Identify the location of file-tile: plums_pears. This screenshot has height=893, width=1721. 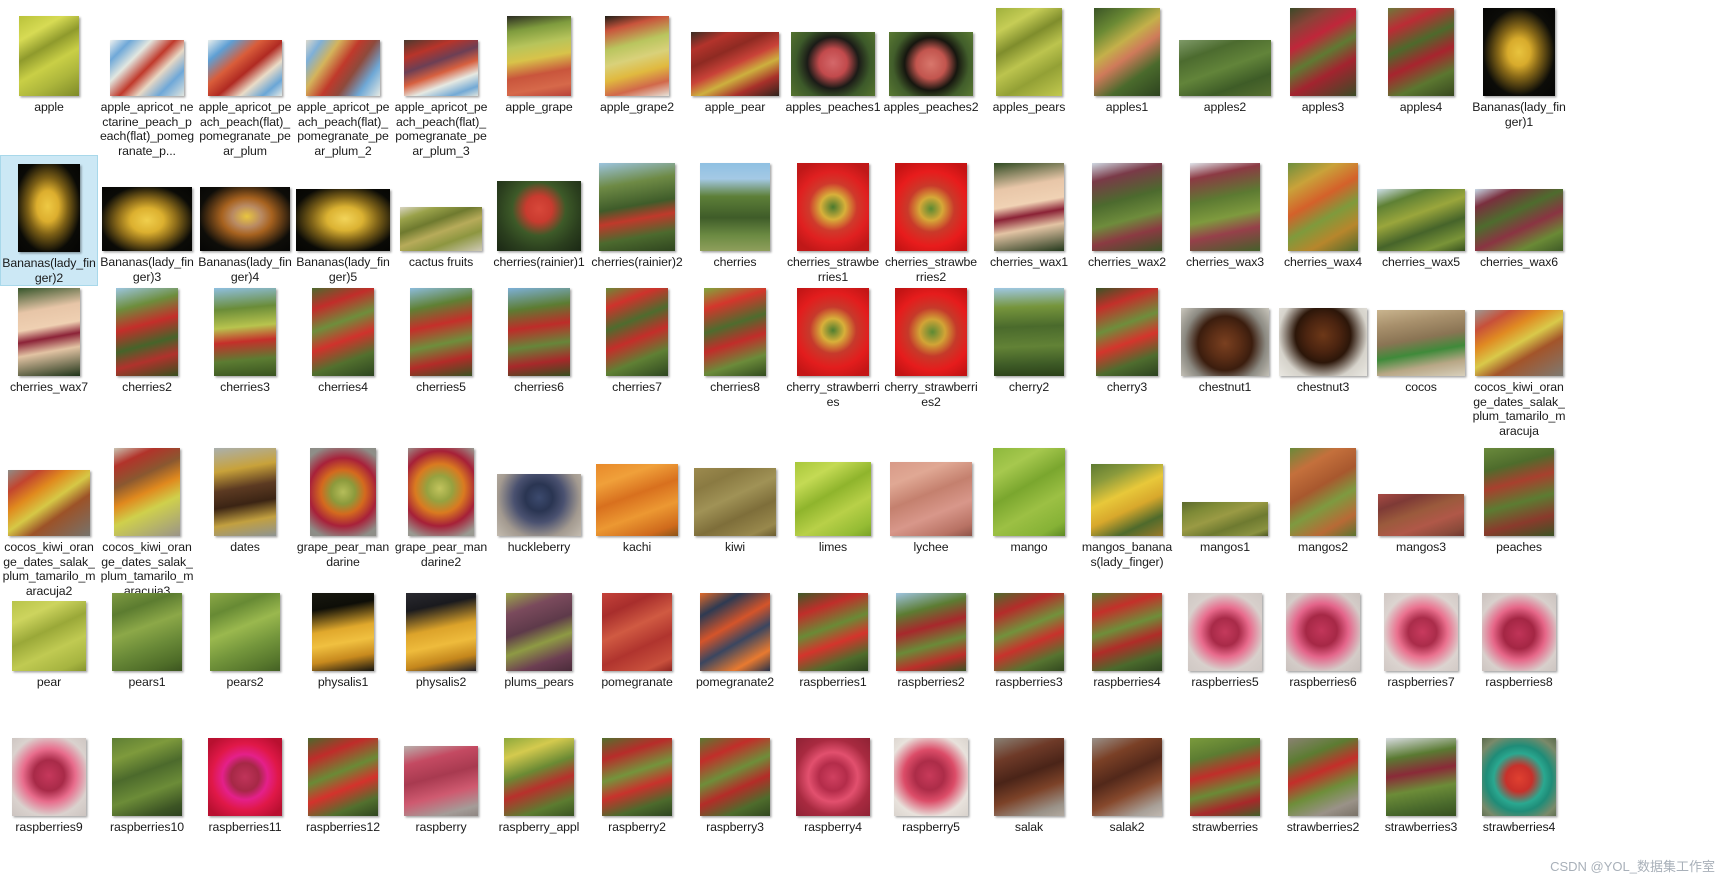
(539, 632).